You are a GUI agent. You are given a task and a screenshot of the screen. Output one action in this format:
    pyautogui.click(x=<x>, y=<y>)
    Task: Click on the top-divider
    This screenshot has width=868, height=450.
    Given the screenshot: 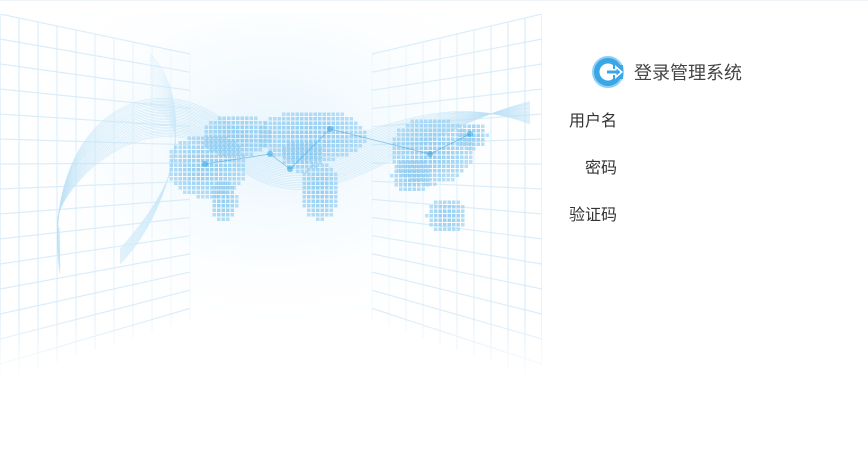 What is the action you would take?
    pyautogui.click(x=434, y=0)
    